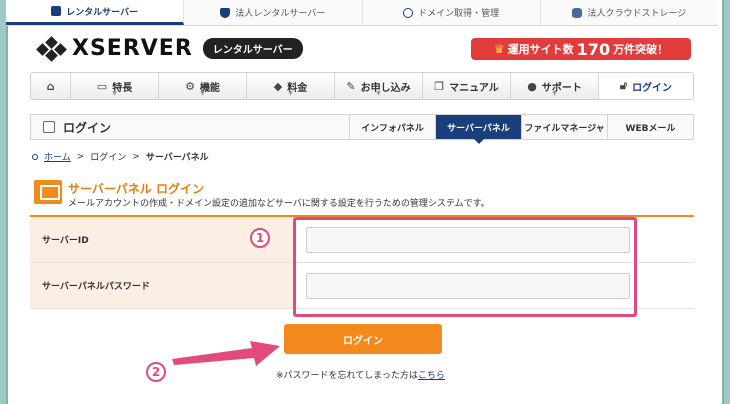 The width and height of the screenshot is (730, 404). Describe the element at coordinates (431, 376) in the screenshot. I see `forgot-password-link: こちら` at that location.